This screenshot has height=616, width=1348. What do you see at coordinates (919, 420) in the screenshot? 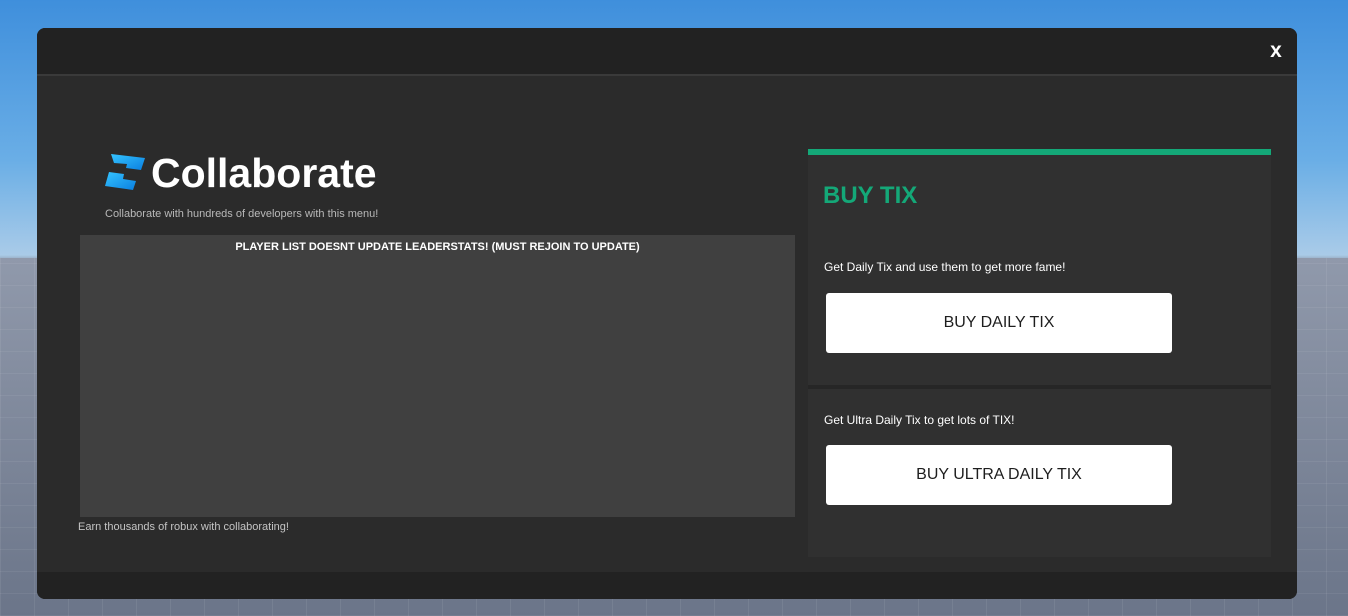
I see `ultra-daily-tix-description: Get Ultra Daily Tix to get lots of TIX!` at bounding box center [919, 420].